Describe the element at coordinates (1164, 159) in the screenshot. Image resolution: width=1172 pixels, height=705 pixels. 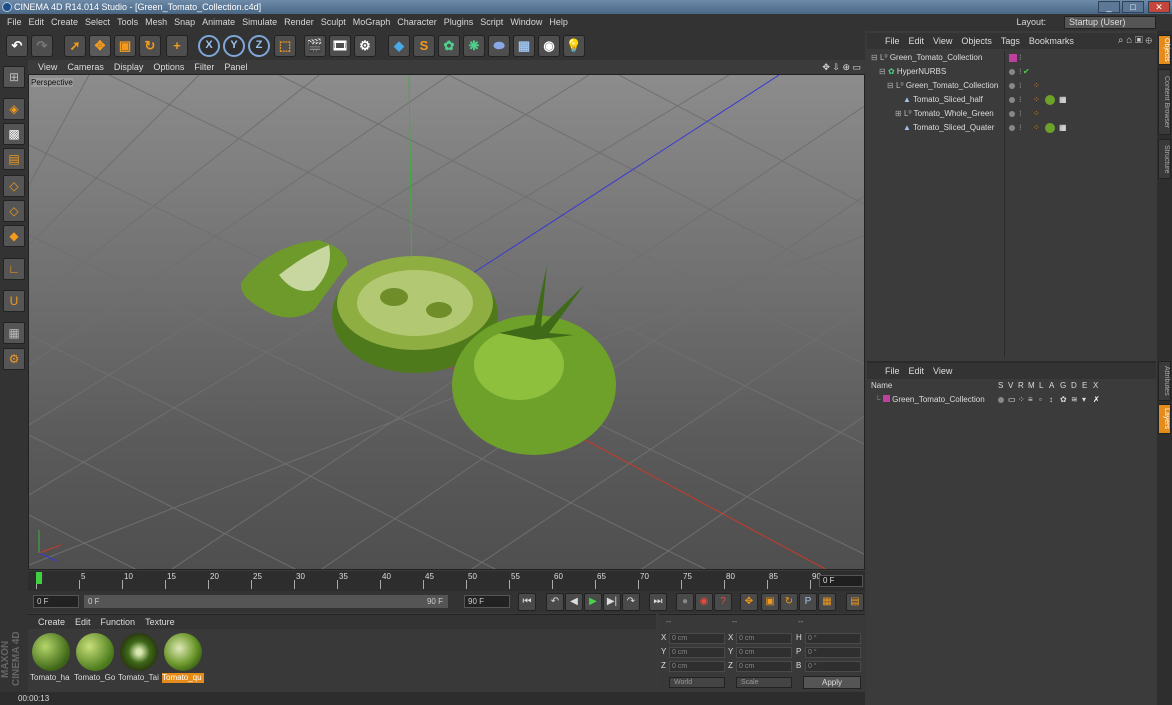
I see `tab-structure: Structure` at that location.